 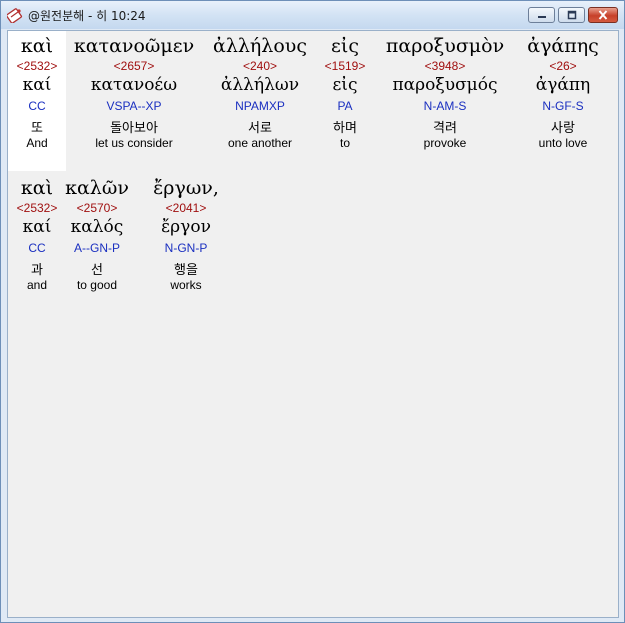 I want to click on english-gloss: unto love, so click(x=563, y=143).